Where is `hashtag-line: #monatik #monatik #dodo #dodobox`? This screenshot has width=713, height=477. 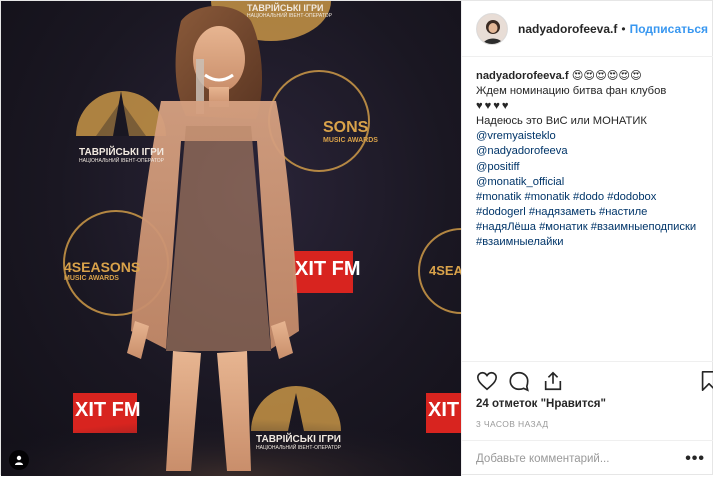 hashtag-line: #monatik #monatik #dodo #dodobox is located at coordinates (592, 197).